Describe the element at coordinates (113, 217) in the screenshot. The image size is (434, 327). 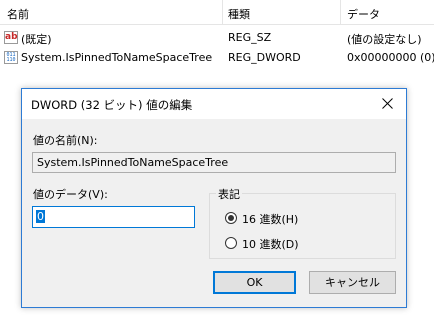
I see `value-data-input: 0` at that location.